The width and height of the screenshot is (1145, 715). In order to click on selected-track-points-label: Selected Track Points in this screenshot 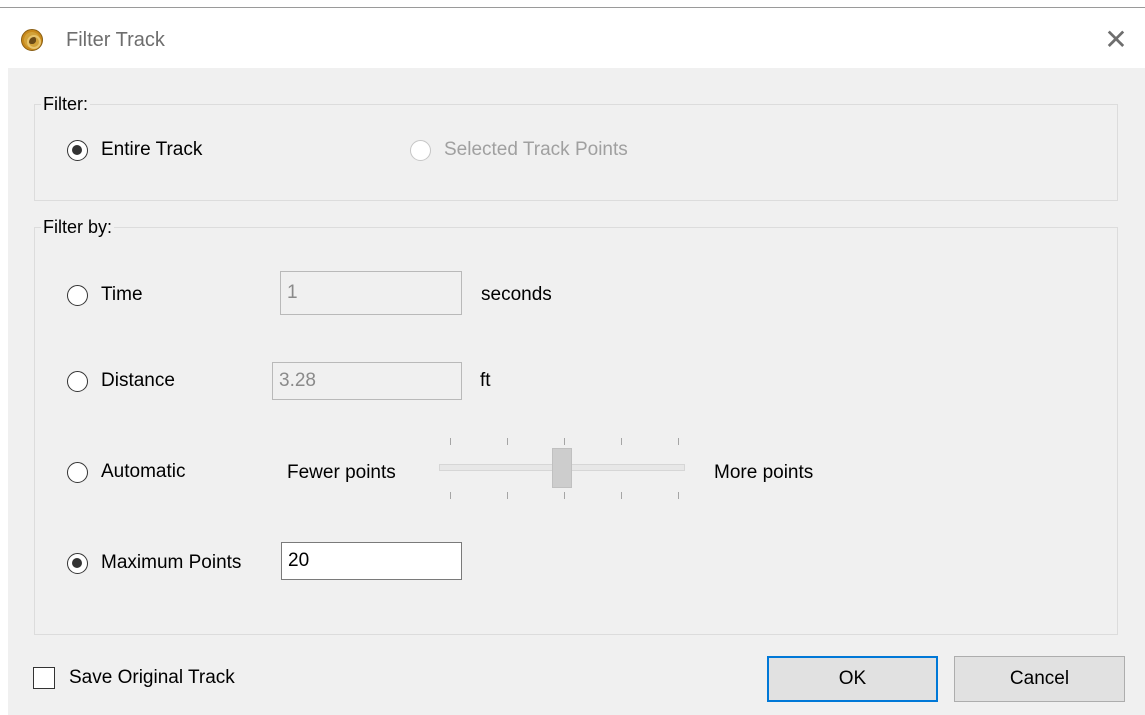, I will do `click(536, 149)`.